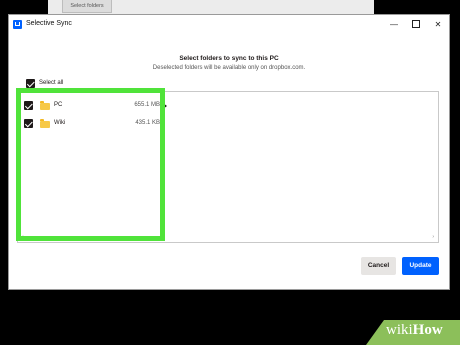  I want to click on dropbox-icon, so click(17, 24).